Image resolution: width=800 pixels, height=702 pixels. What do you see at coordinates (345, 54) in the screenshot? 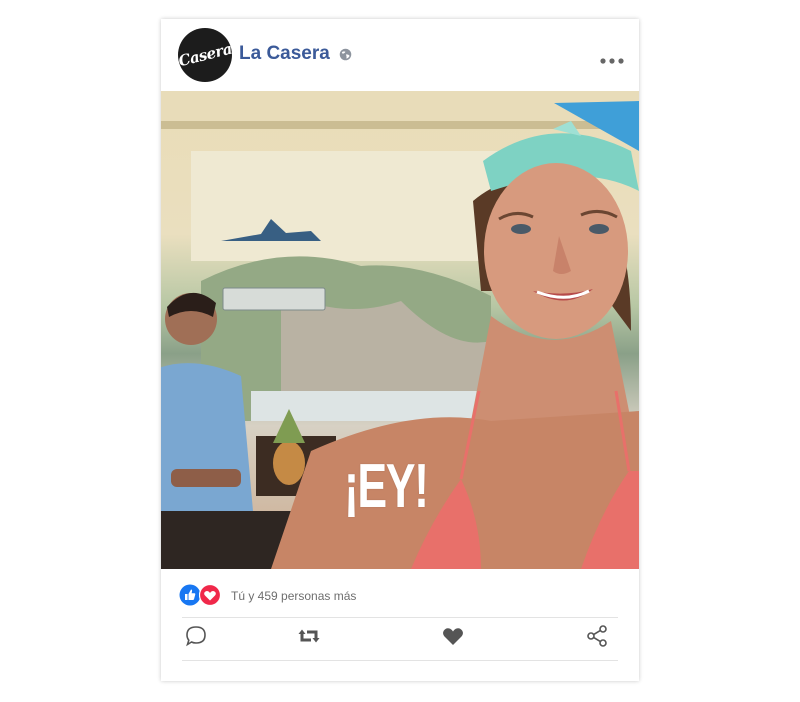
I see `globe-icon` at bounding box center [345, 54].